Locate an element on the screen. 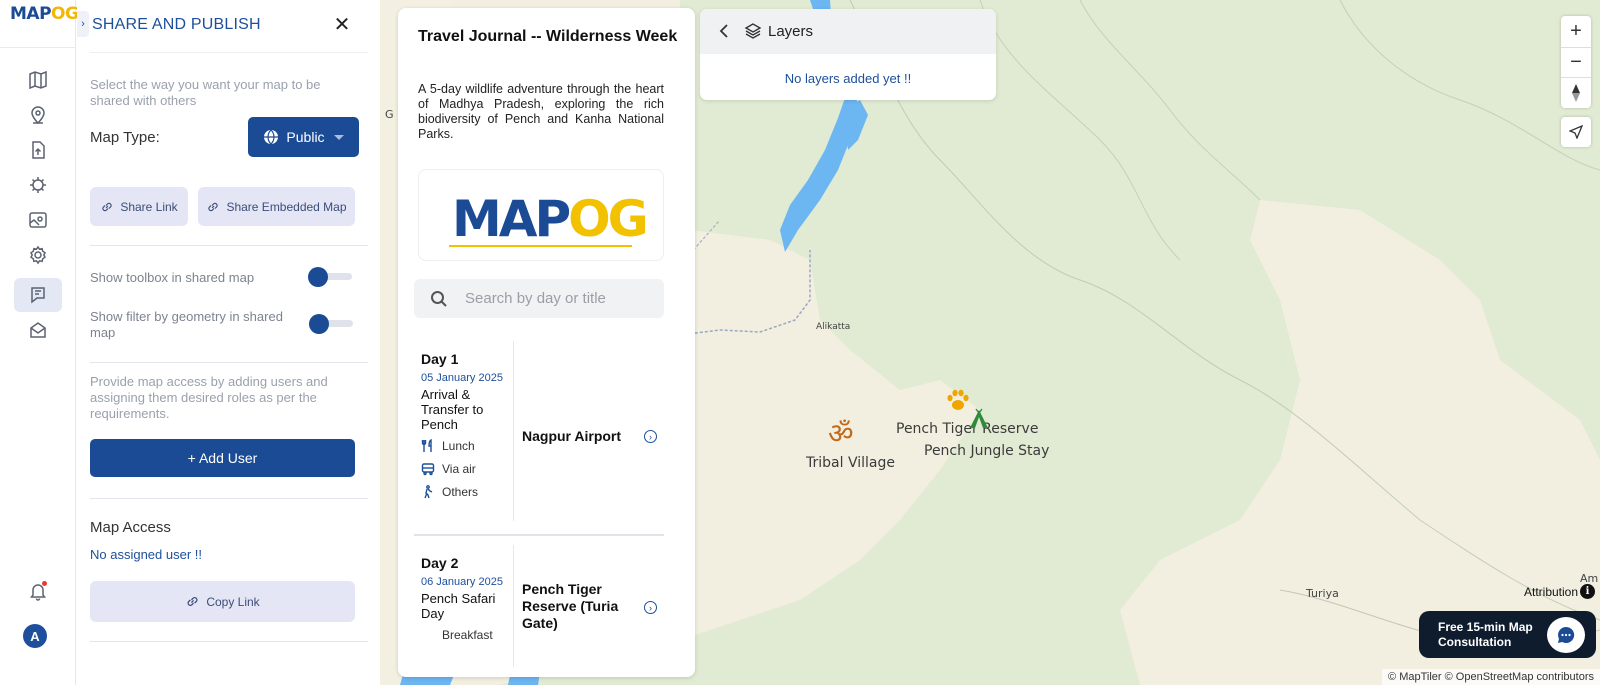  map-style-icon is located at coordinates (38, 220).